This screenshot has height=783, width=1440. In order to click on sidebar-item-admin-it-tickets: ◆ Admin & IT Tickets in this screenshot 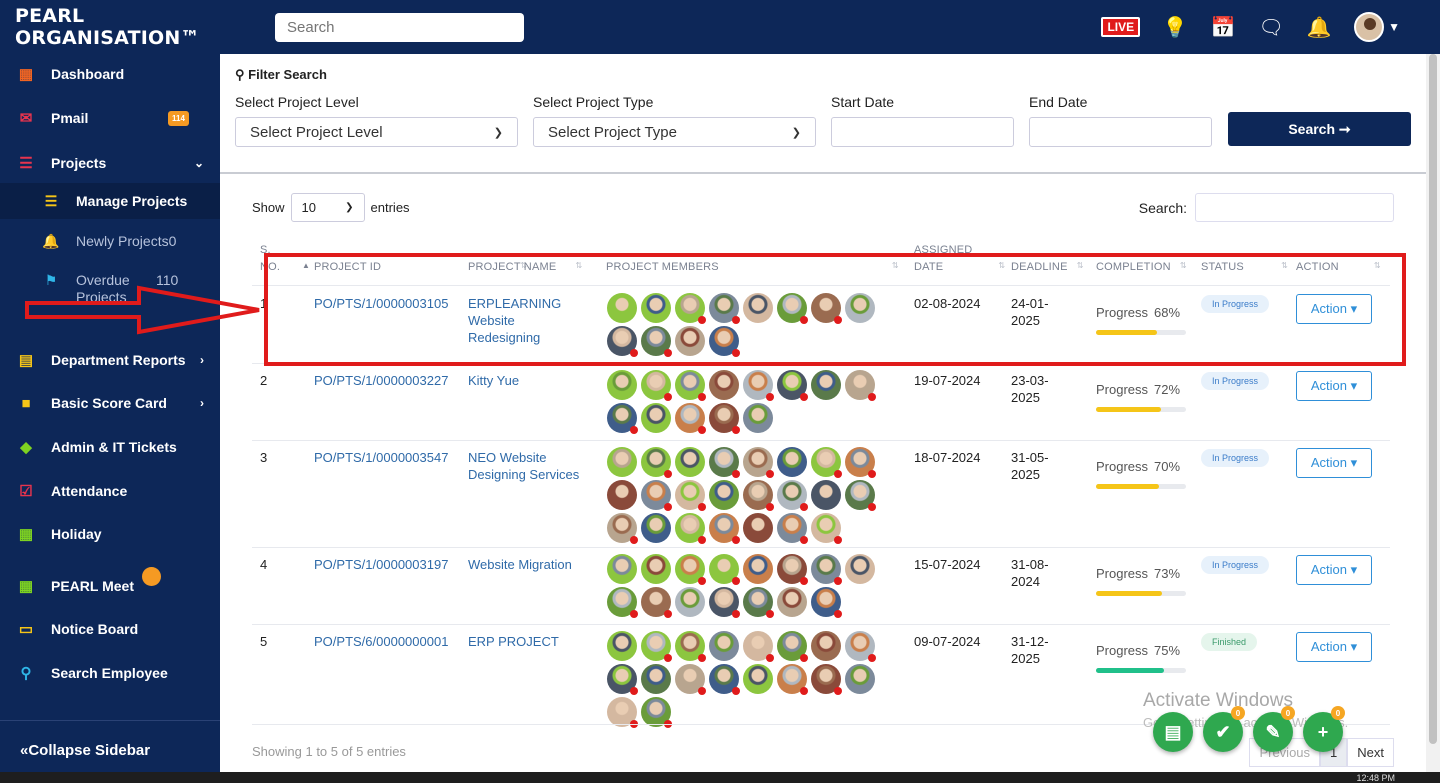, I will do `click(110, 447)`.